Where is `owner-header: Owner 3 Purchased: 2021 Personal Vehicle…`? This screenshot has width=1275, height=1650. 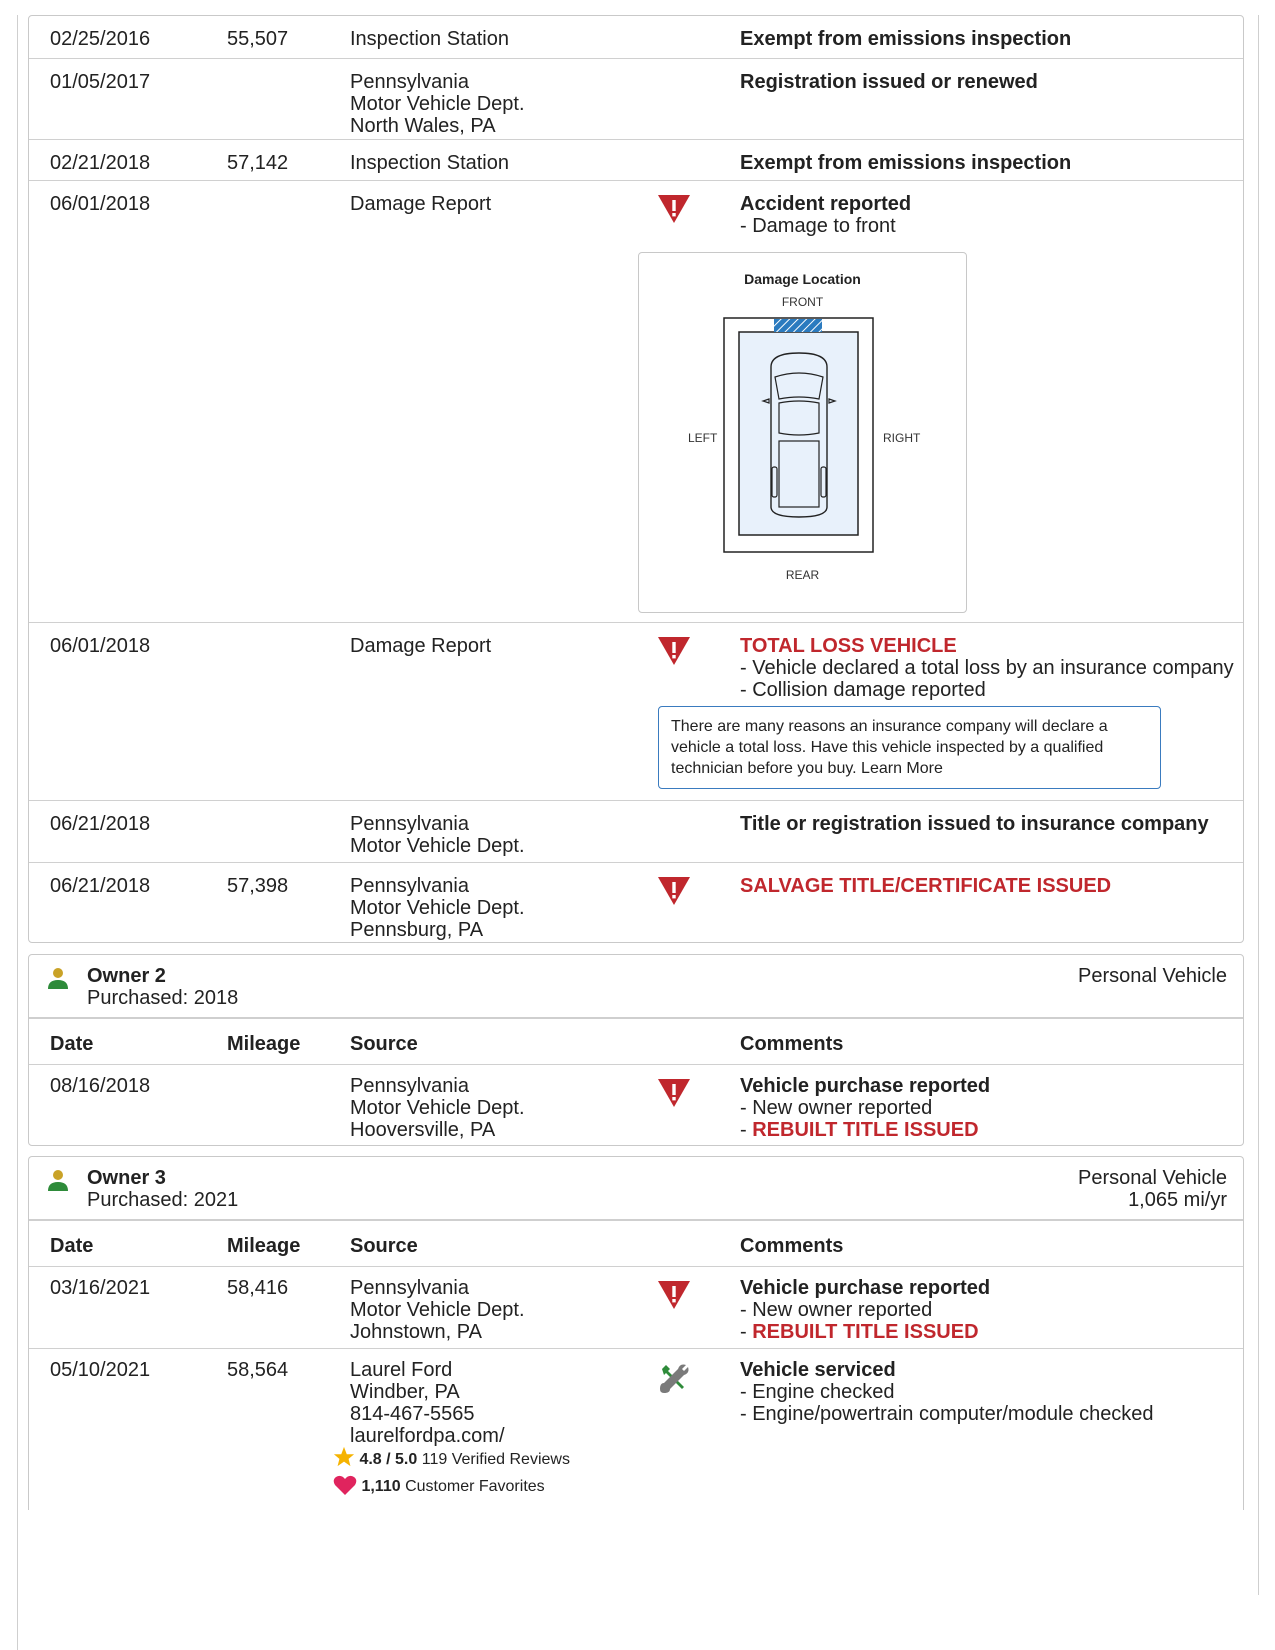 owner-header: Owner 3 Purchased: 2021 Personal Vehicle… is located at coordinates (636, 1188).